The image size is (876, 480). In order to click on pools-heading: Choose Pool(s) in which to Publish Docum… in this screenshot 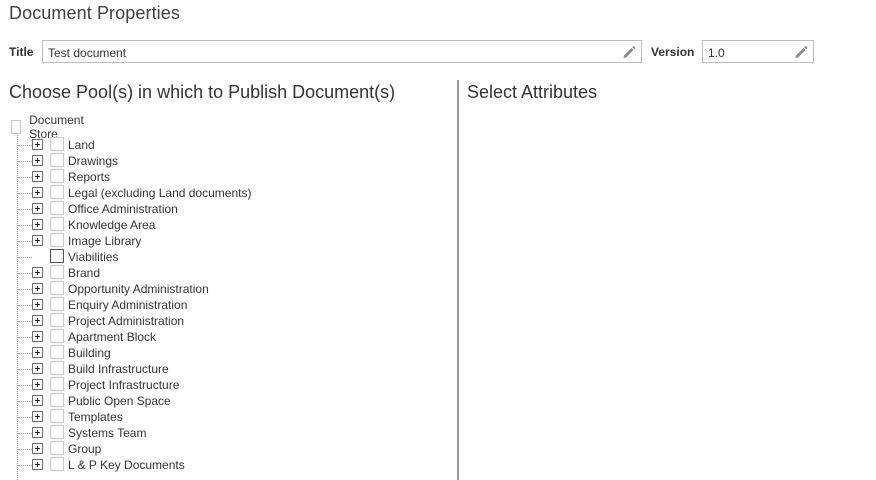, I will do `click(202, 92)`.